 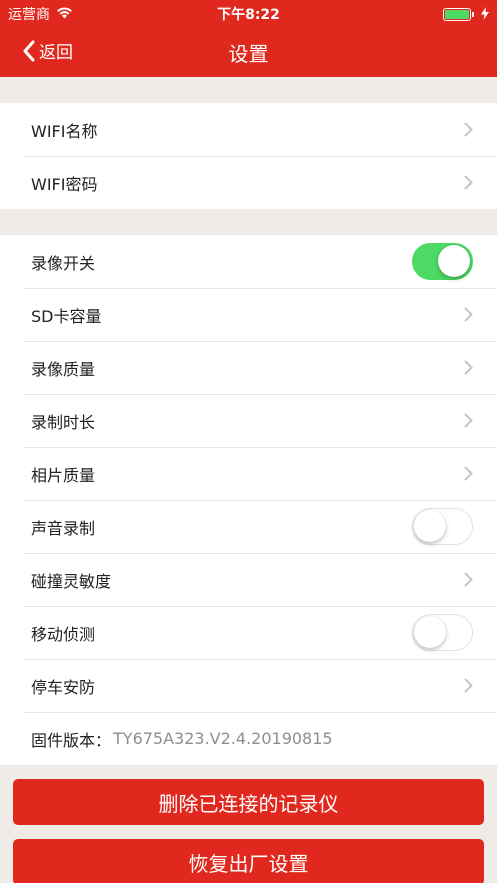 What do you see at coordinates (248, 129) in the screenshot?
I see `row-wifi-name: WIFI名称` at bounding box center [248, 129].